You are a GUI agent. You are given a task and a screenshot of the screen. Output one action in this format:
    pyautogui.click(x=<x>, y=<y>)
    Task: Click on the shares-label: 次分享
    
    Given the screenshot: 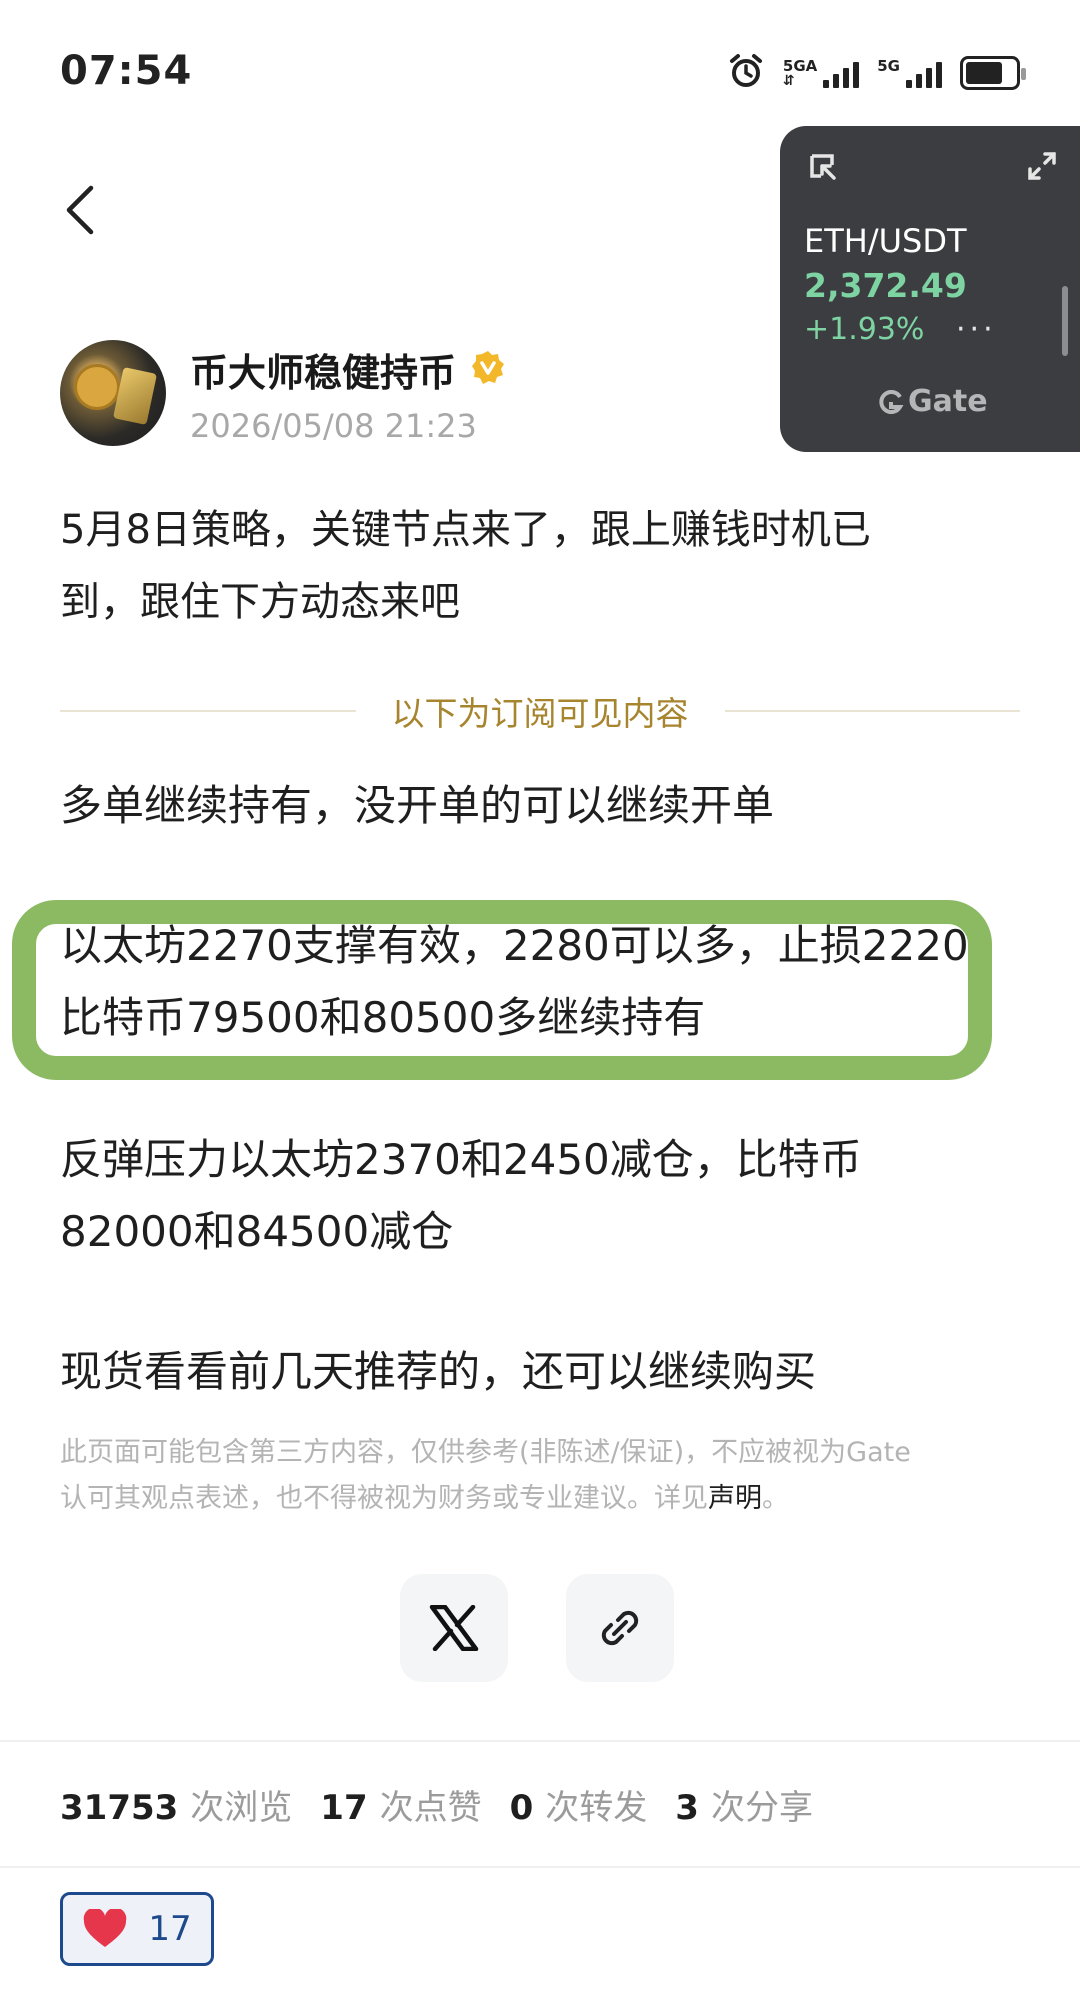 What is the action you would take?
    pyautogui.click(x=761, y=1808)
    